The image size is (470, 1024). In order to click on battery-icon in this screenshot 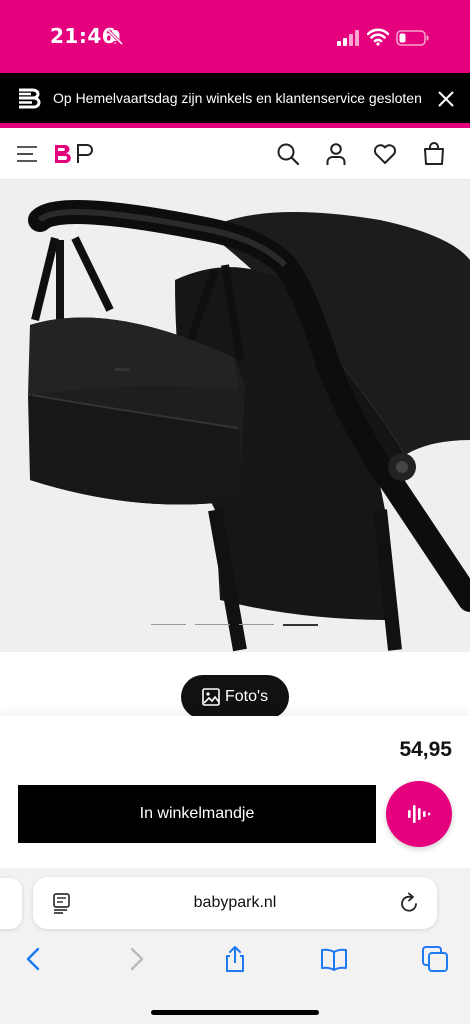, I will do `click(412, 38)`.